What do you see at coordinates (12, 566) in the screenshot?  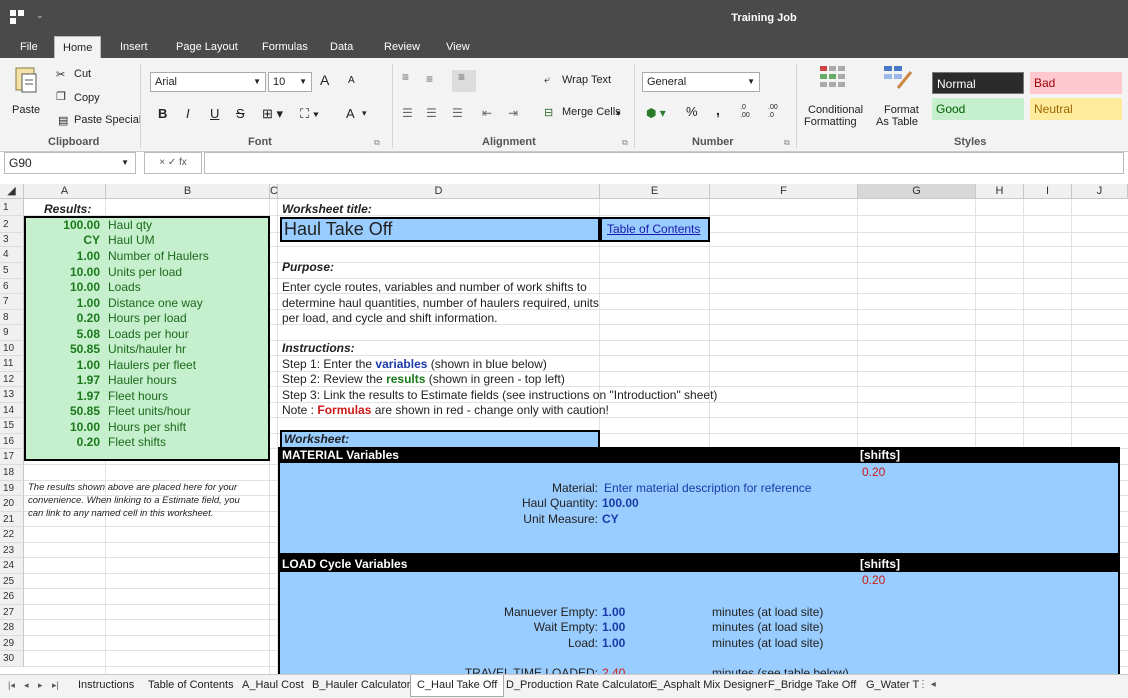 I see `row-header: 24` at bounding box center [12, 566].